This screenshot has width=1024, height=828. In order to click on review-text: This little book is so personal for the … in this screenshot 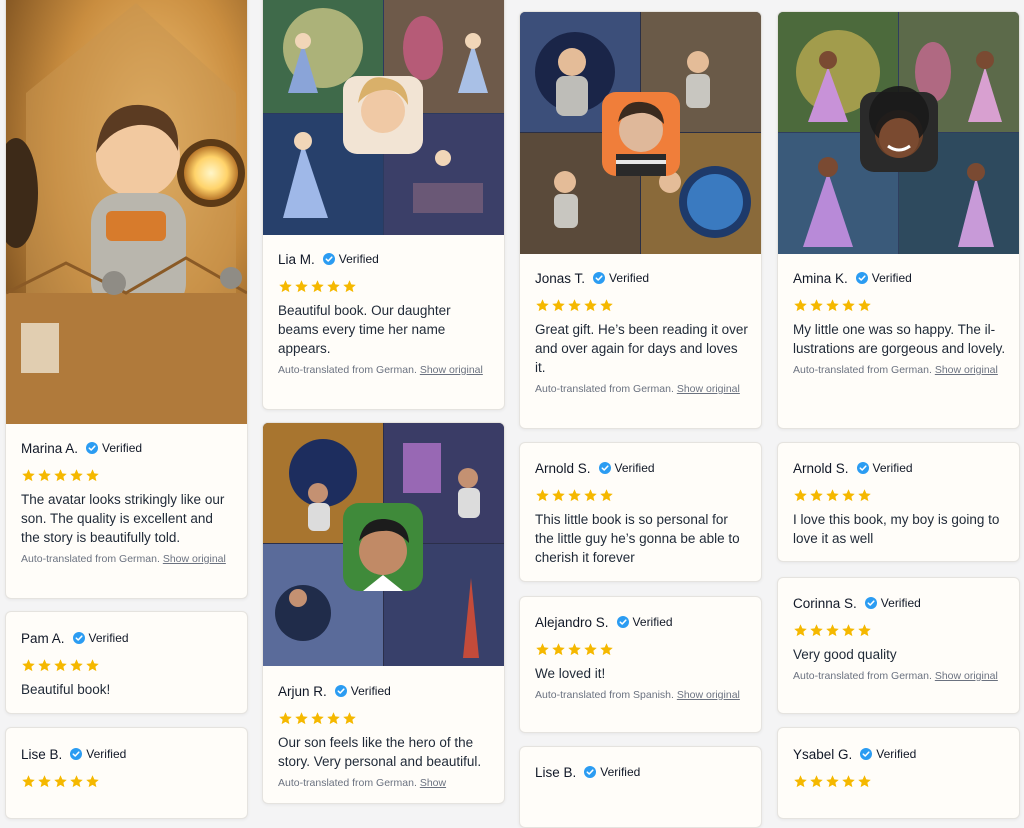, I will do `click(637, 538)`.